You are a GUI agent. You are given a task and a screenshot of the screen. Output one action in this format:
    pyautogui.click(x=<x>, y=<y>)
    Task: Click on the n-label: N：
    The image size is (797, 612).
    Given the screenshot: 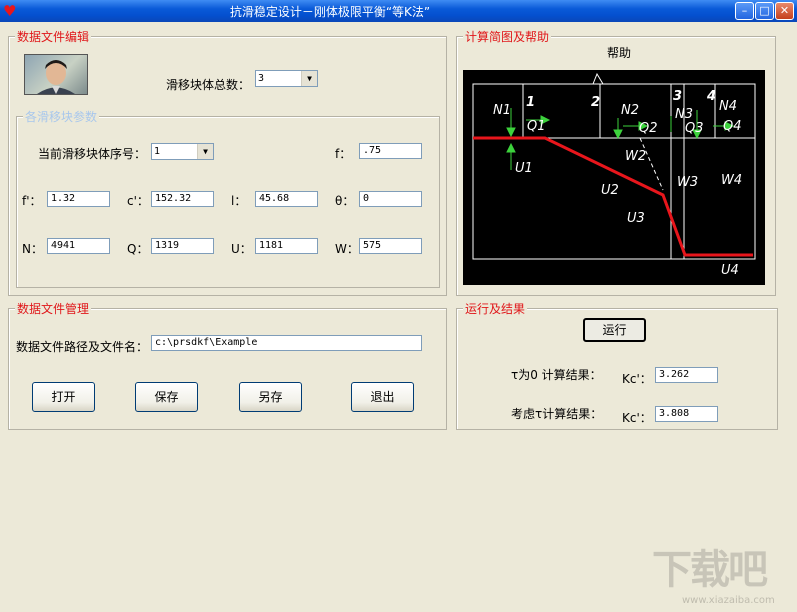 What is the action you would take?
    pyautogui.click(x=32, y=249)
    